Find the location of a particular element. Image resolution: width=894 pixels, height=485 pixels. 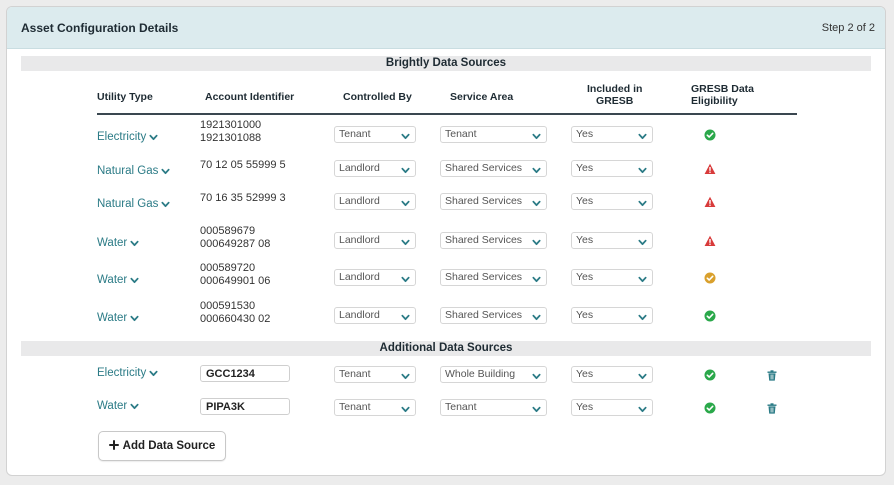

col-service-area: Service Area is located at coordinates (482, 97).